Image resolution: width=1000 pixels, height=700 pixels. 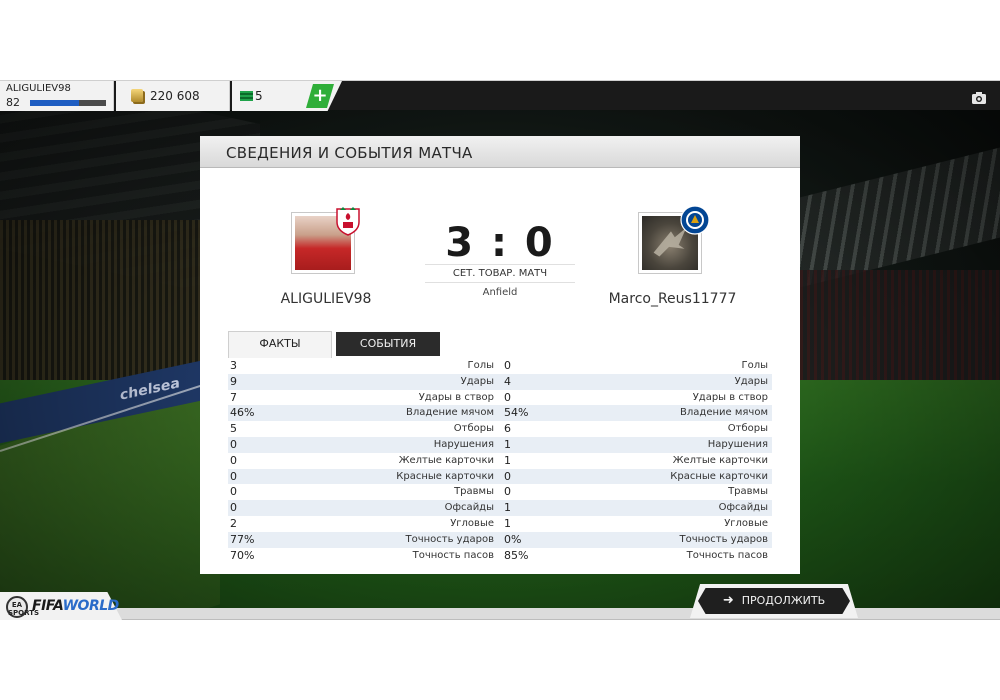 I want to click on fifa-world-logo: FIFAWORLD, so click(x=75, y=606).